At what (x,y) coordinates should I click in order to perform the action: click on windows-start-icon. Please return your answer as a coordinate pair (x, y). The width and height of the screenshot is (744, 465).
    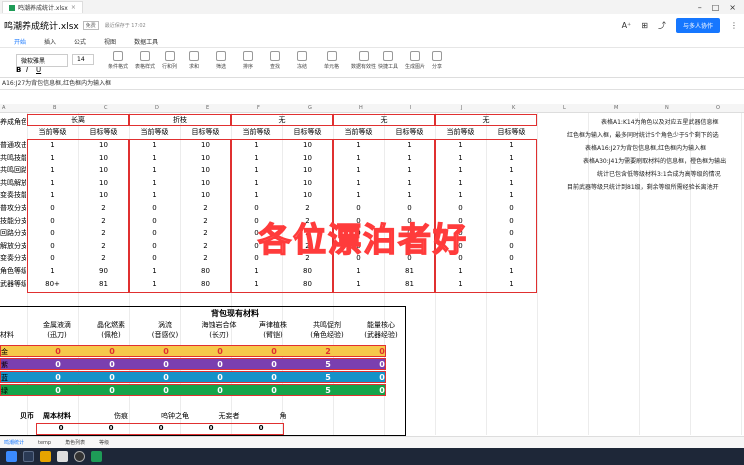
    Looking at the image, I should click on (11, 456).